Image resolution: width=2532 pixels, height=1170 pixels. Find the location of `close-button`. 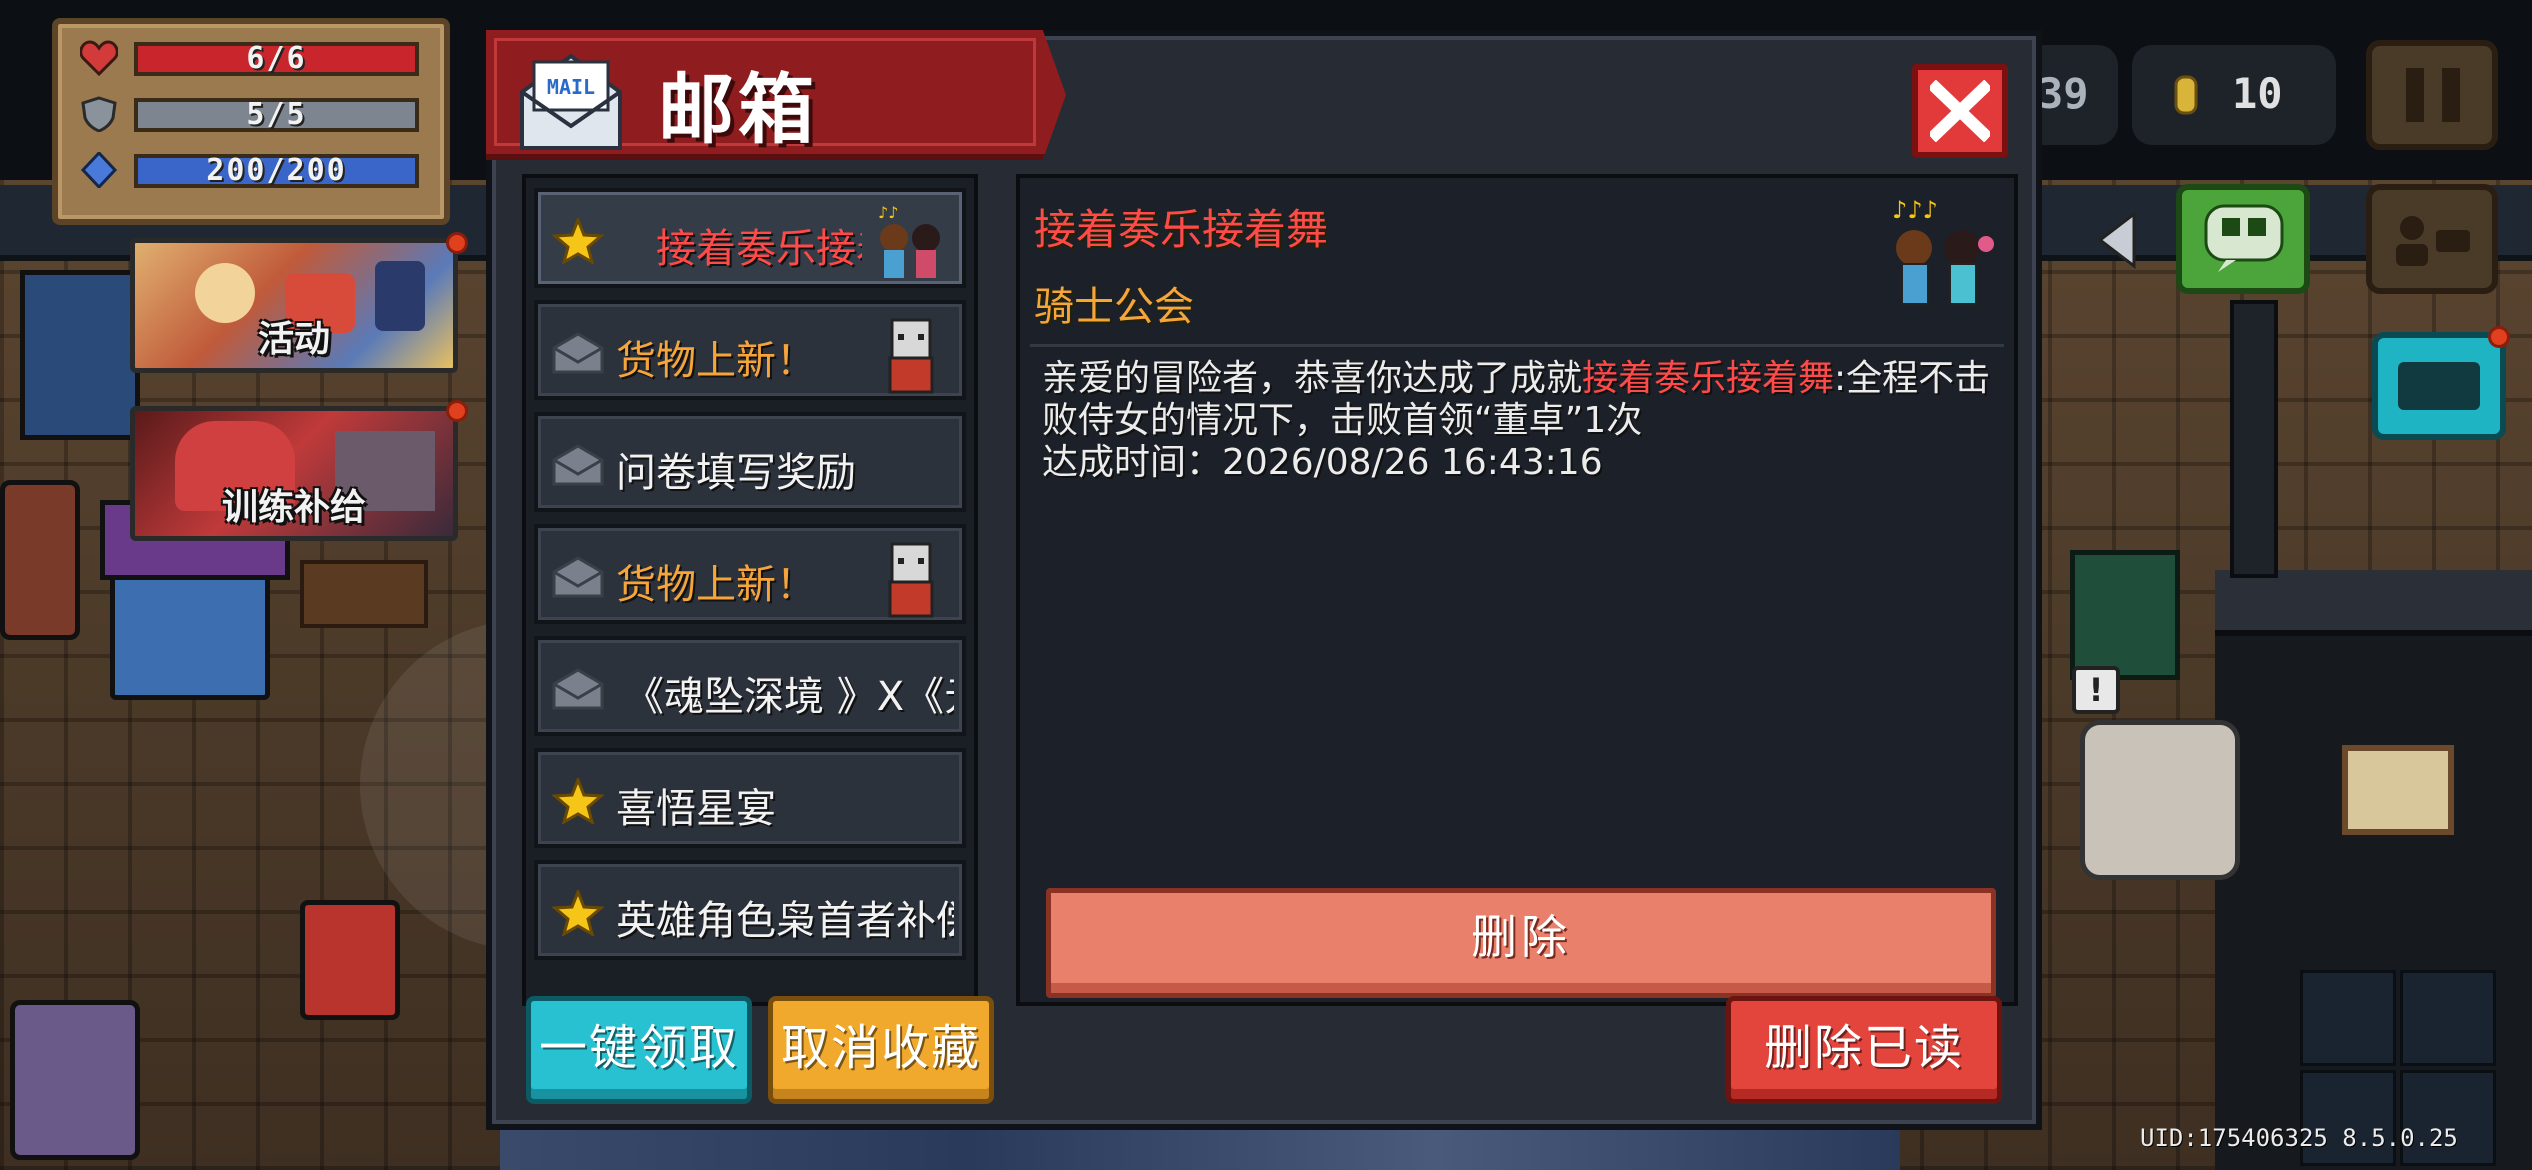

close-button is located at coordinates (1960, 111).